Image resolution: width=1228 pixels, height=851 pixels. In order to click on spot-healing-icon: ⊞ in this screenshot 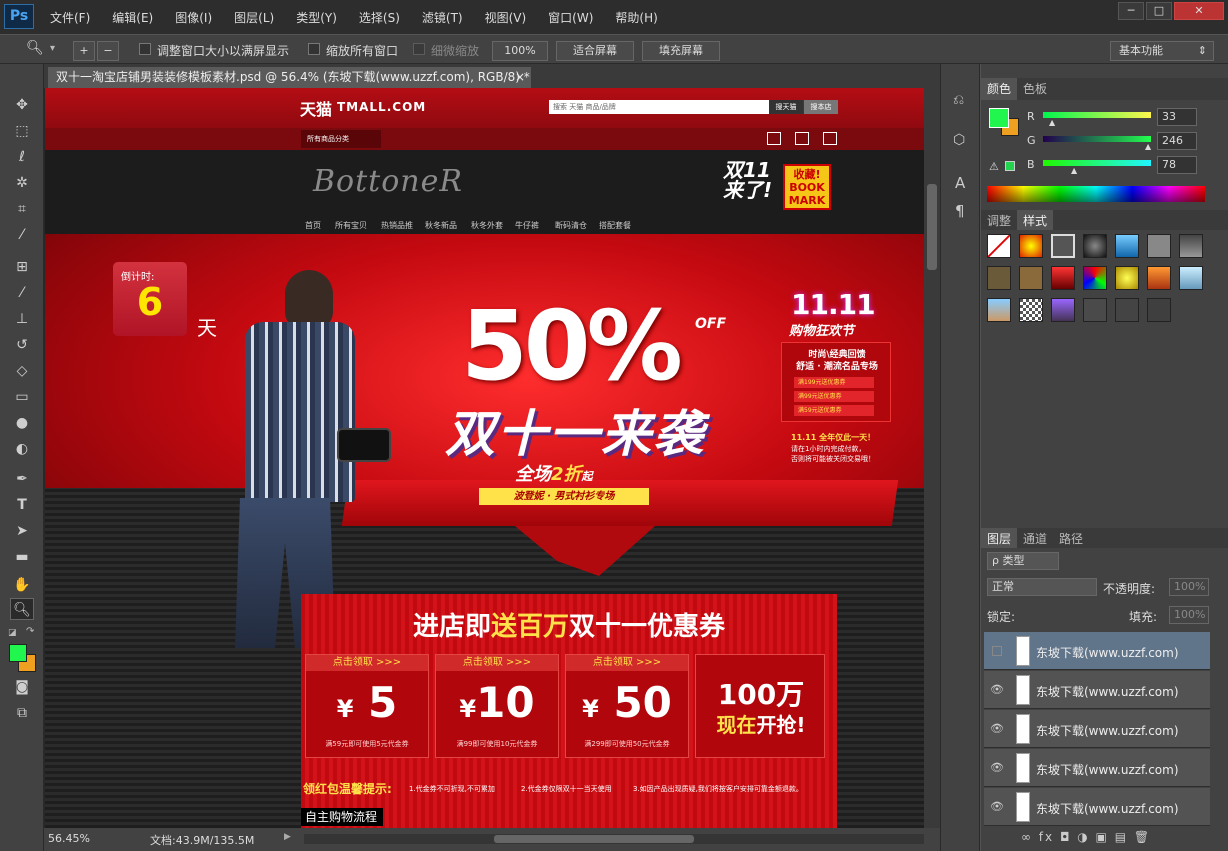, I will do `click(22, 267)`.